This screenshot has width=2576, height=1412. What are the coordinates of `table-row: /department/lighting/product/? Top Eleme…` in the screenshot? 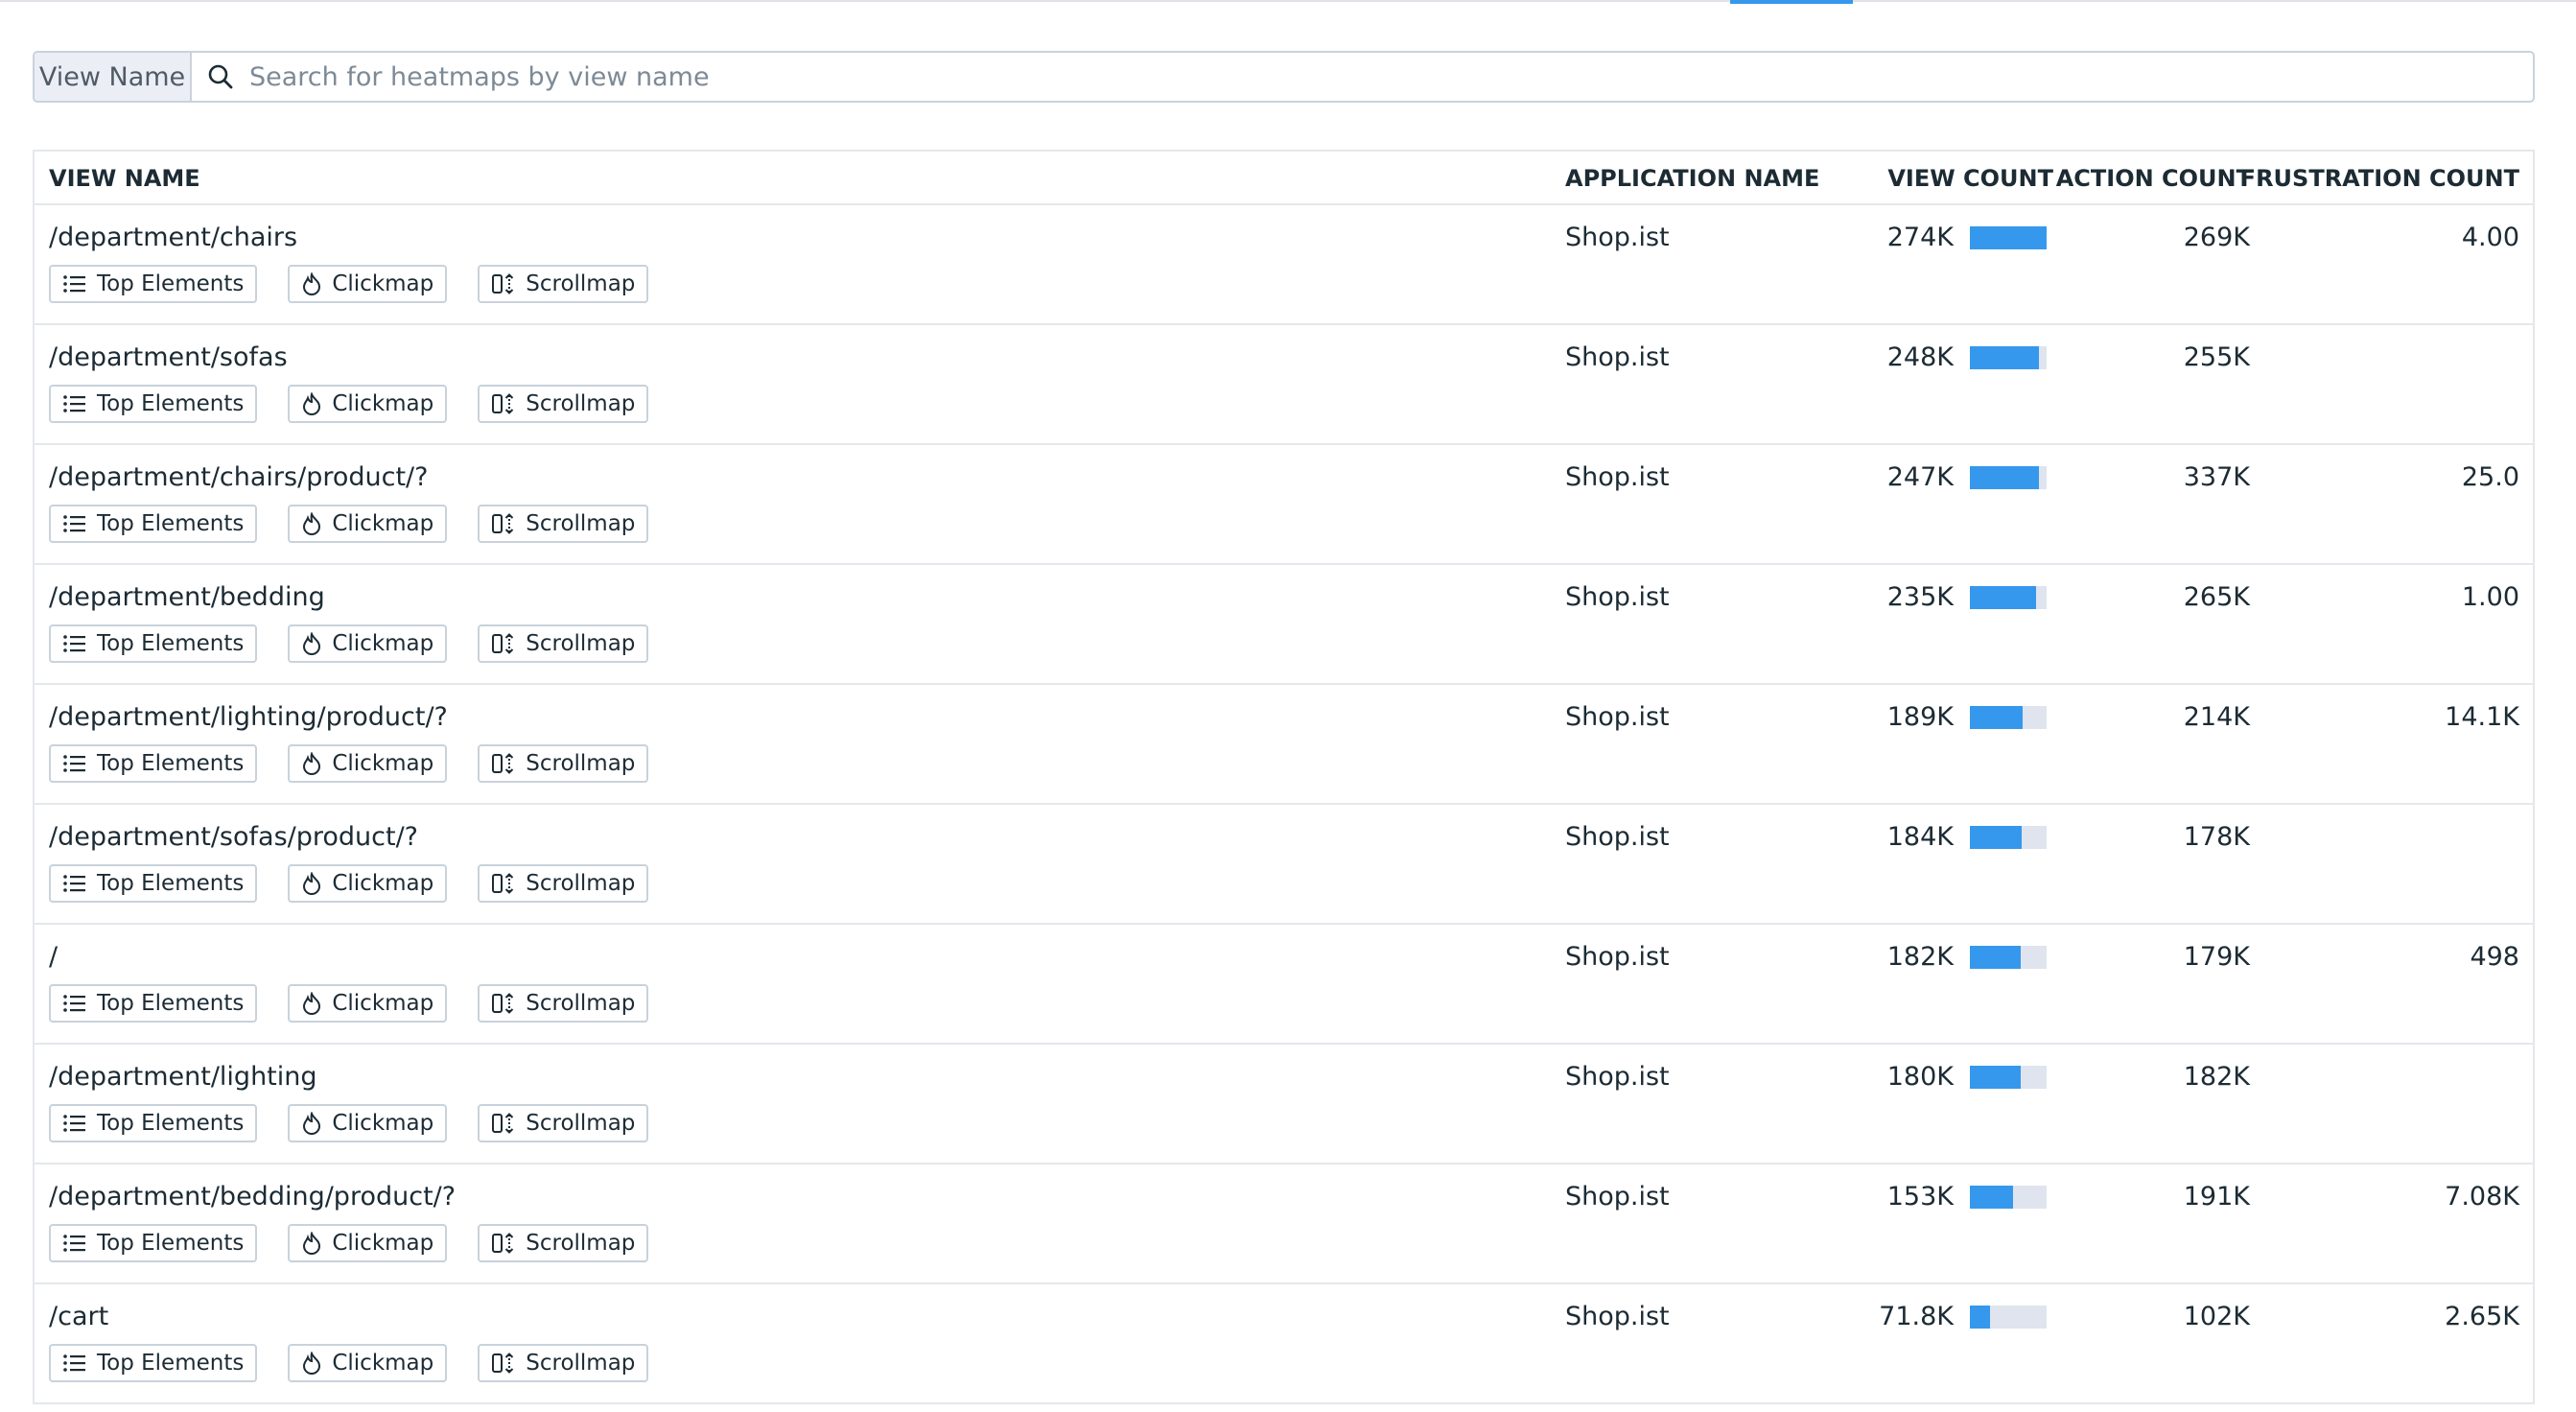 It's located at (1284, 745).